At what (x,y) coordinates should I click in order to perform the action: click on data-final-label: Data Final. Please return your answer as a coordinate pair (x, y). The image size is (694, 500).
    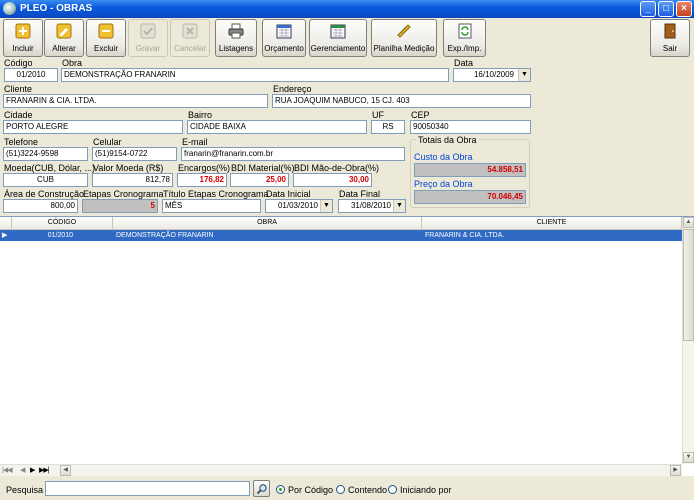
    Looking at the image, I should click on (360, 194).